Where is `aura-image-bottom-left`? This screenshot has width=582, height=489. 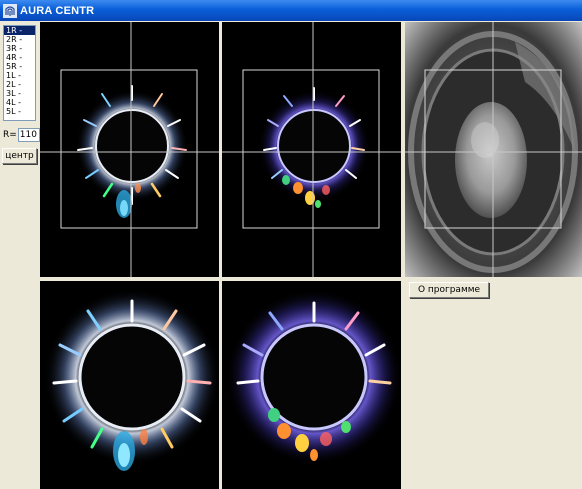
aura-image-bottom-left is located at coordinates (129, 385).